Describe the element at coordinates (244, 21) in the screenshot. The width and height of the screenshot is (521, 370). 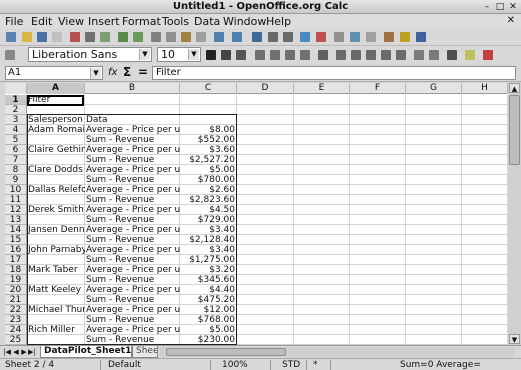
I see `menu-window: Window` at that location.